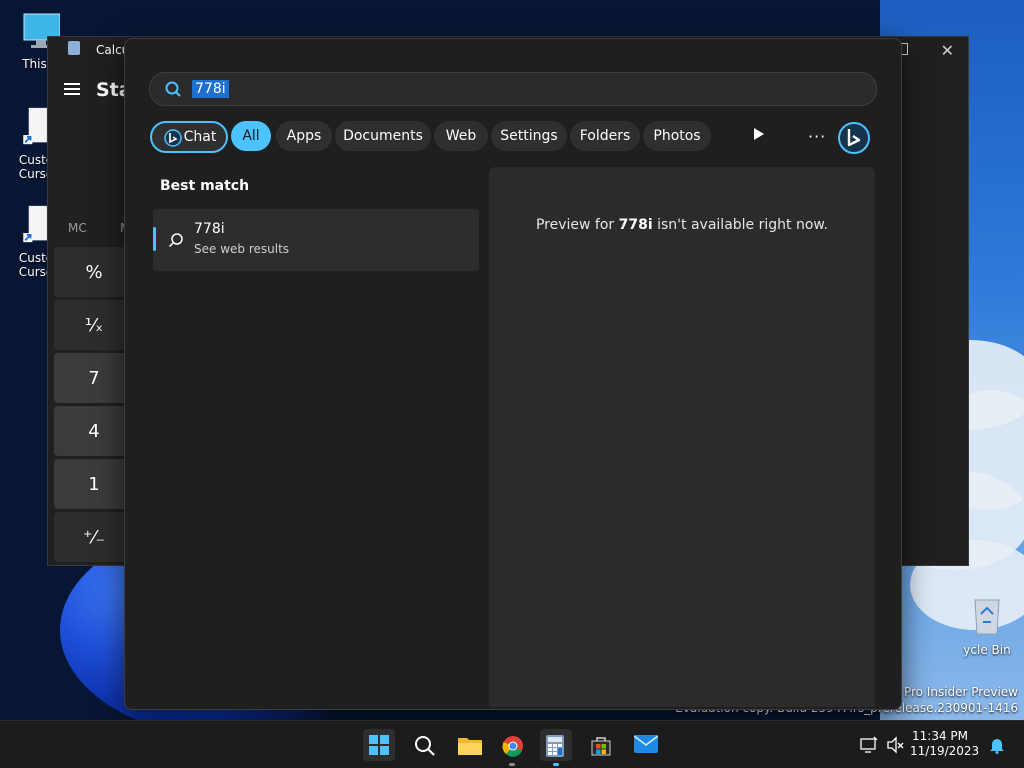 Image resolution: width=1024 pixels, height=768 pixels. I want to click on negate-key: ⁺⁄₋, so click(94, 537).